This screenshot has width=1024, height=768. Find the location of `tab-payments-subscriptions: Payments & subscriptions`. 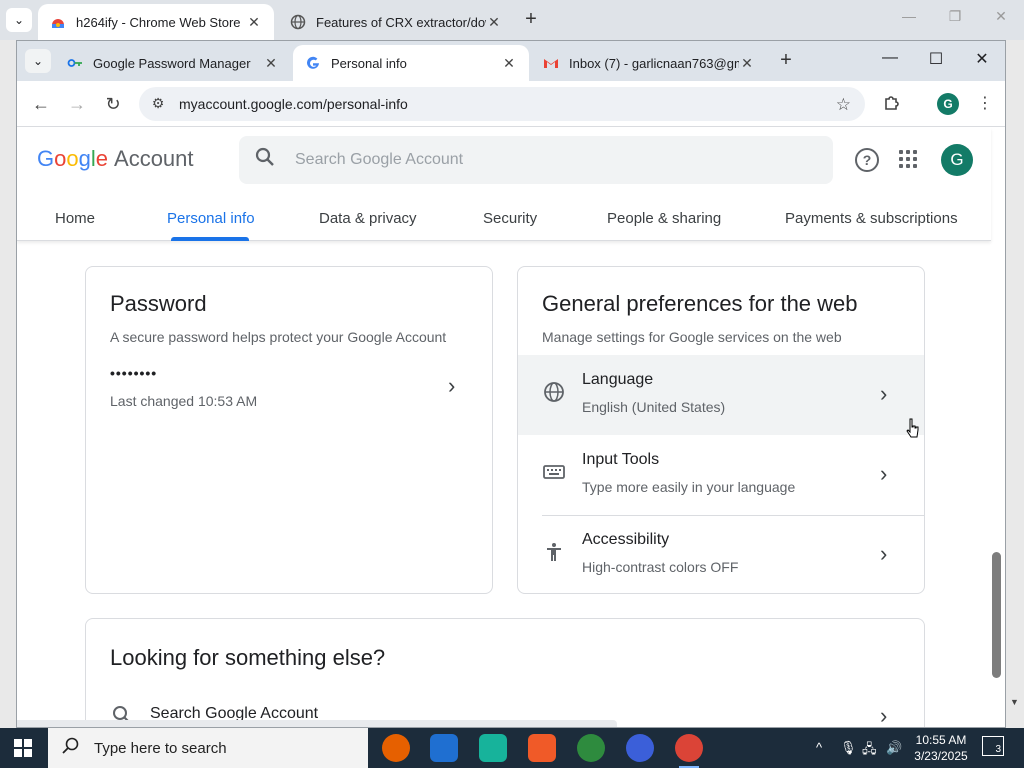

tab-payments-subscriptions: Payments & subscriptions is located at coordinates (871, 218).